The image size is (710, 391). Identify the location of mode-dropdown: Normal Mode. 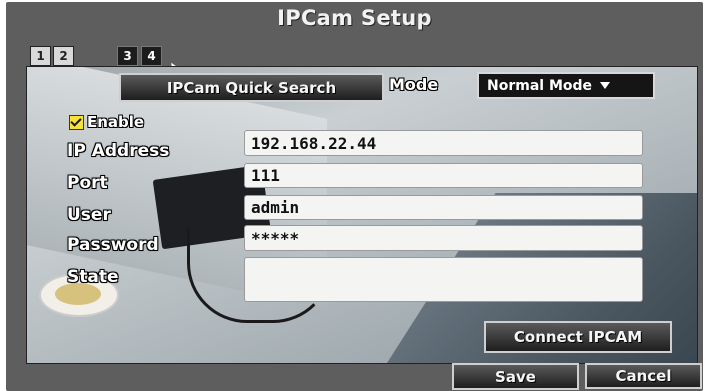
(566, 85).